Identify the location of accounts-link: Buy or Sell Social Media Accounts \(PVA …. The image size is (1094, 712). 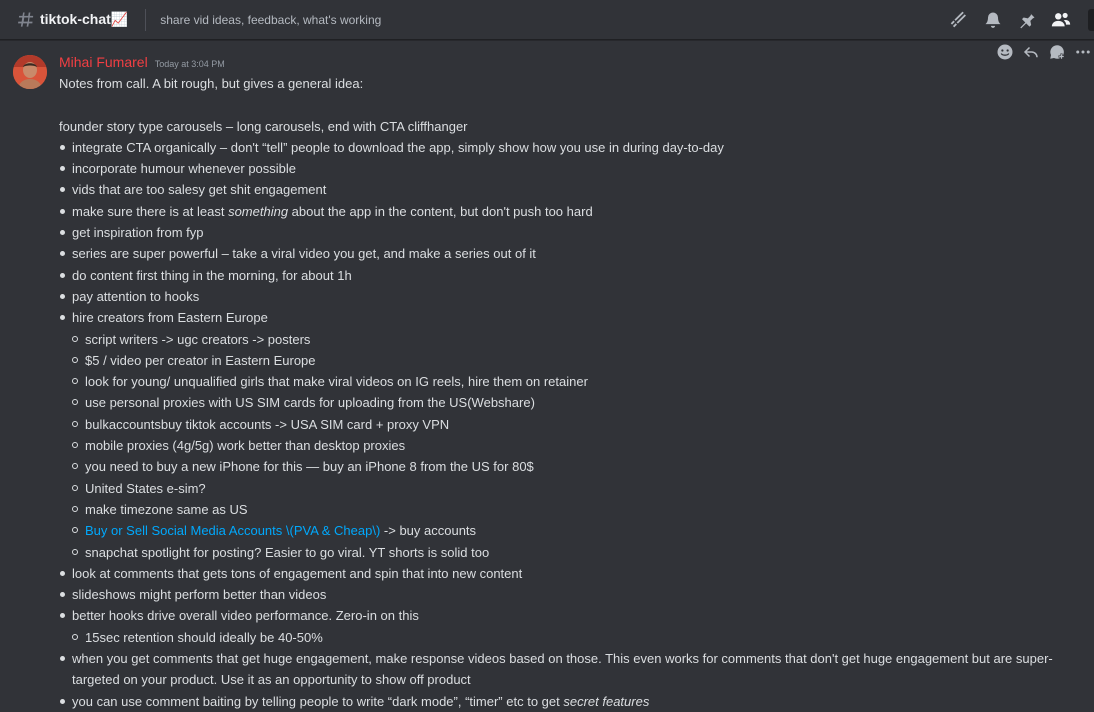
(232, 530).